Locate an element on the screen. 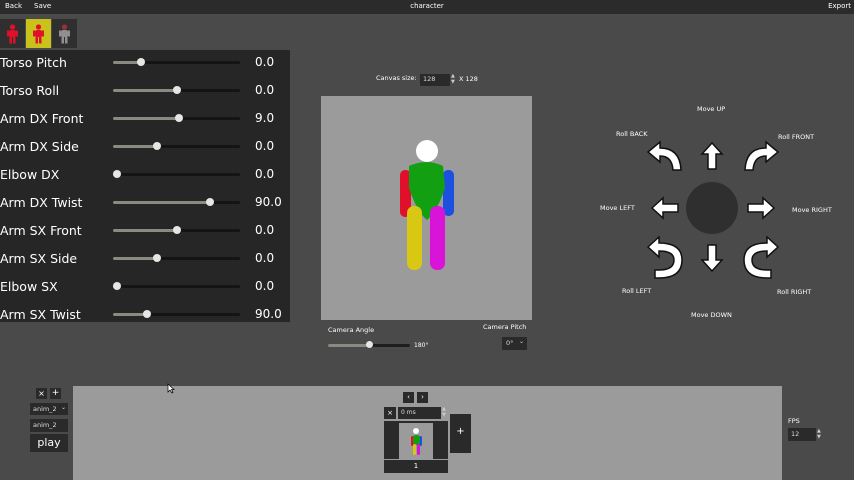  move-center-pad is located at coordinates (712, 208).